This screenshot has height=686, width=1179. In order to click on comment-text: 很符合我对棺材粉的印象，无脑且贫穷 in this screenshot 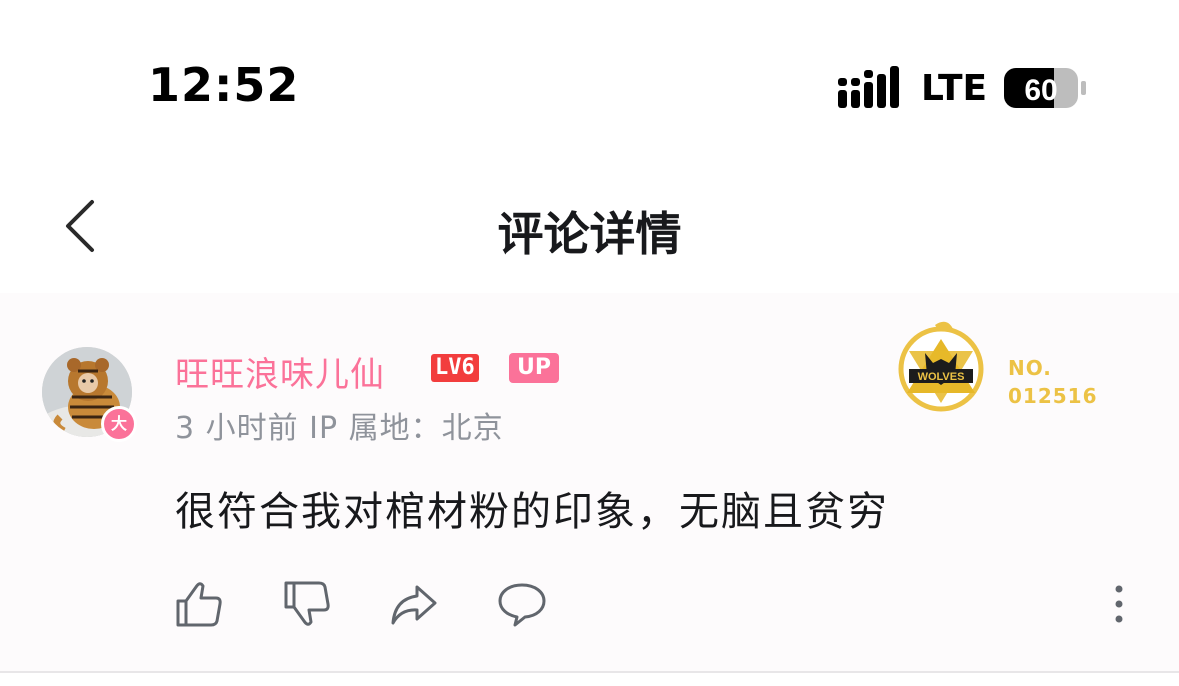, I will do `click(532, 512)`.